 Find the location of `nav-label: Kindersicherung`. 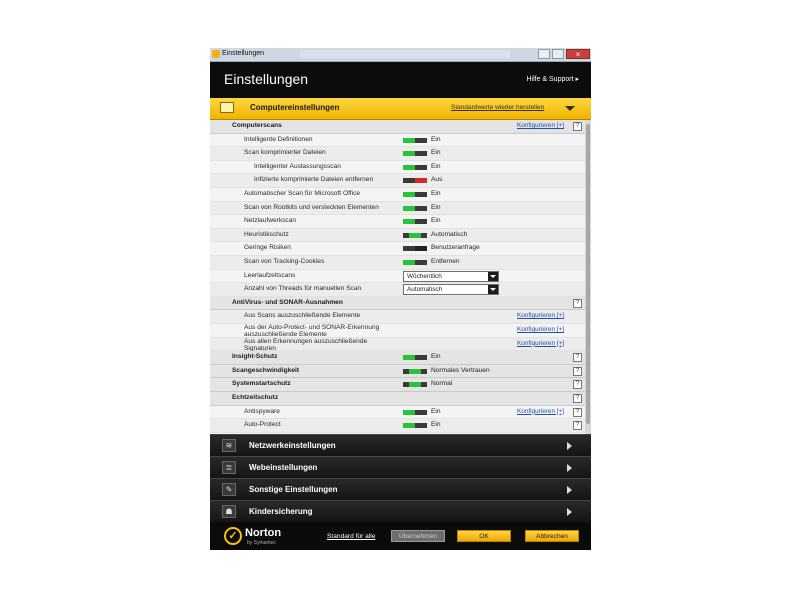

nav-label: Kindersicherung is located at coordinates (281, 511).